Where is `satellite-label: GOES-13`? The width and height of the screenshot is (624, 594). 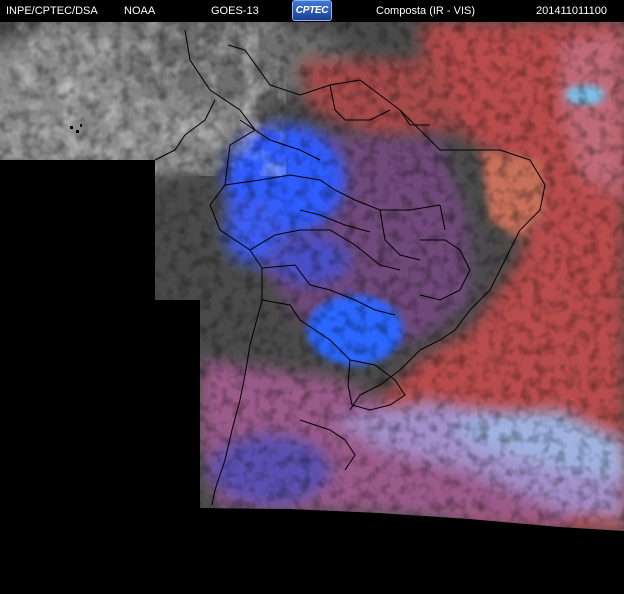 satellite-label: GOES-13 is located at coordinates (235, 11).